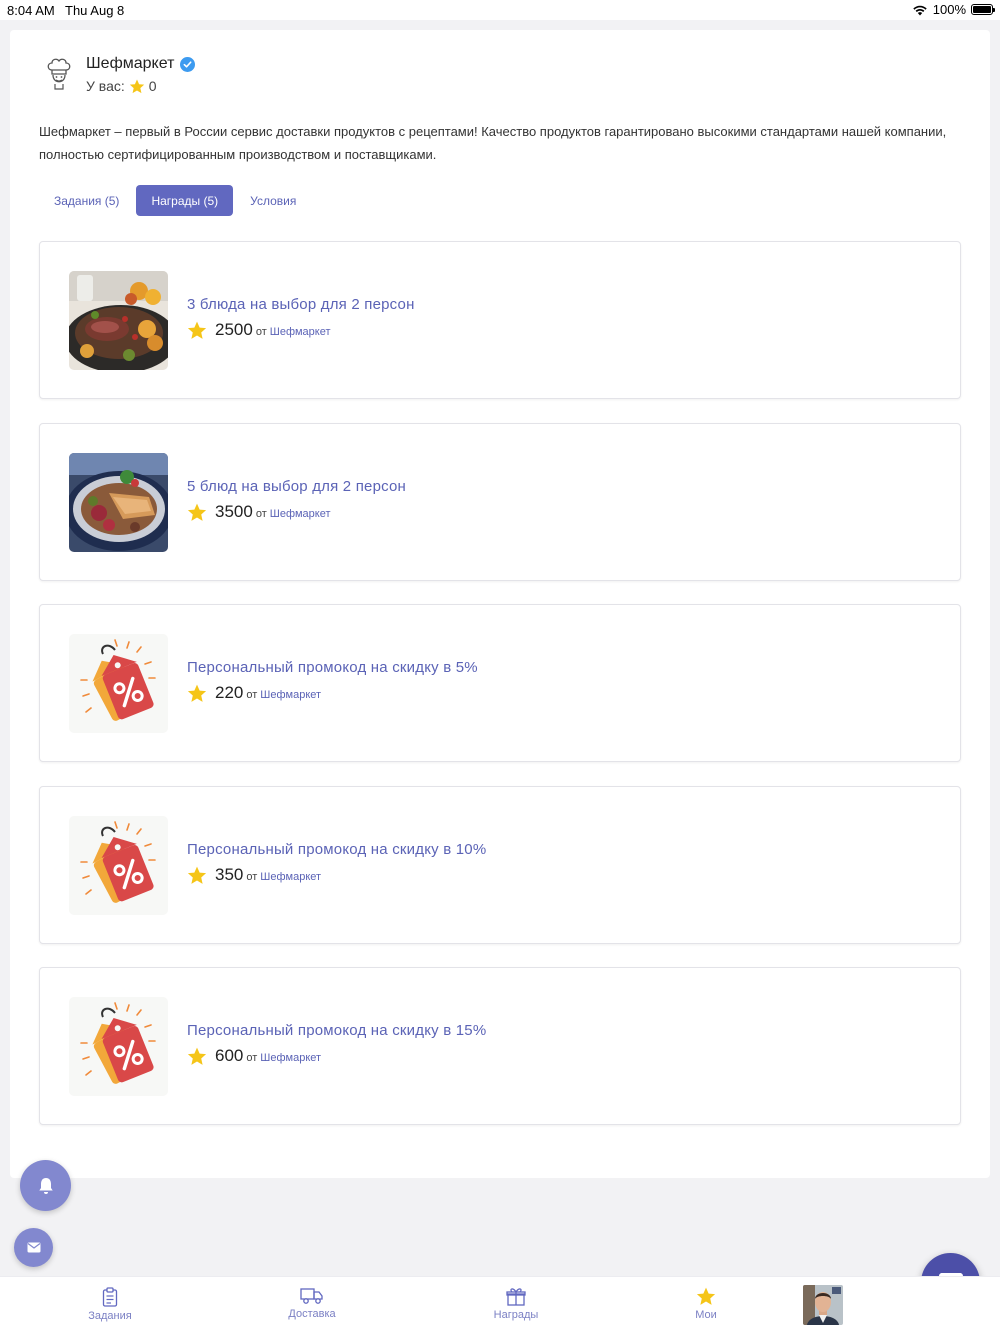 The height and width of the screenshot is (1334, 1000). I want to click on brand-name: Шефмаркет, so click(130, 63).